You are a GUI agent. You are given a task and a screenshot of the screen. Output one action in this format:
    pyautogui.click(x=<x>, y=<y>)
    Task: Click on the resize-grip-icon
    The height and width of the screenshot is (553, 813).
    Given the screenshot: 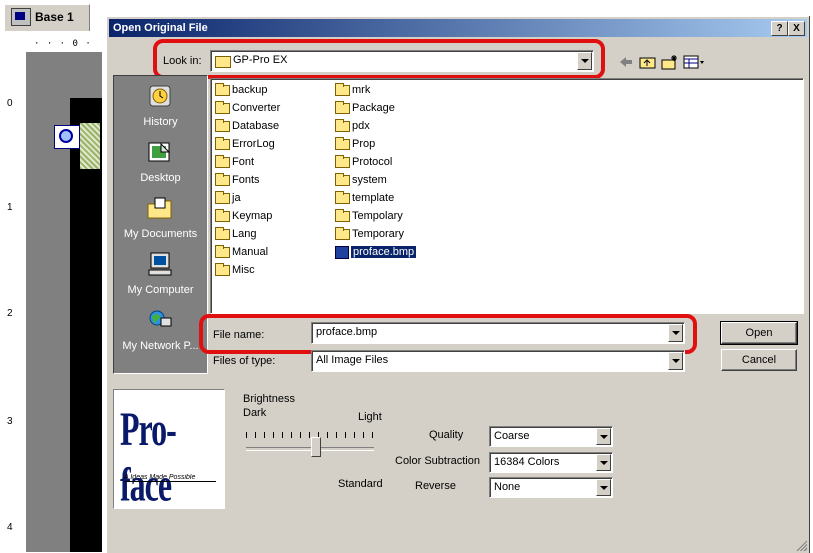 What is the action you would take?
    pyautogui.click(x=801, y=545)
    